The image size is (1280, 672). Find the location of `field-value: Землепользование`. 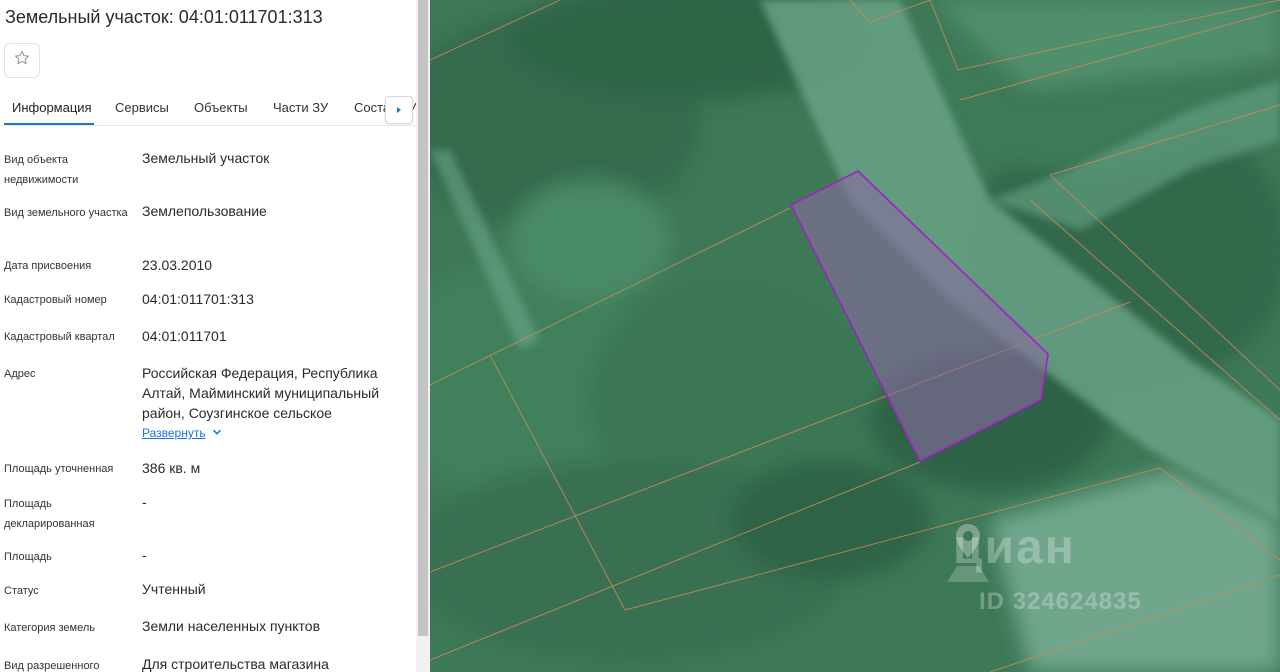

field-value: Землепользование is located at coordinates (204, 211).